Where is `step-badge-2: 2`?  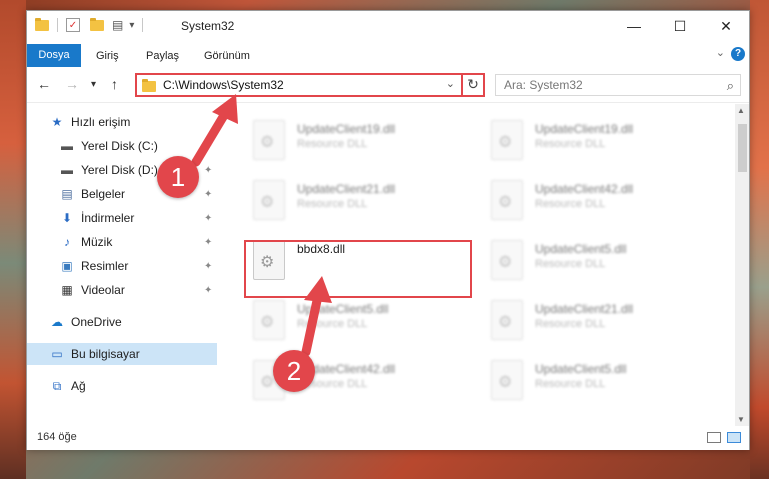 step-badge-2: 2 is located at coordinates (294, 371).